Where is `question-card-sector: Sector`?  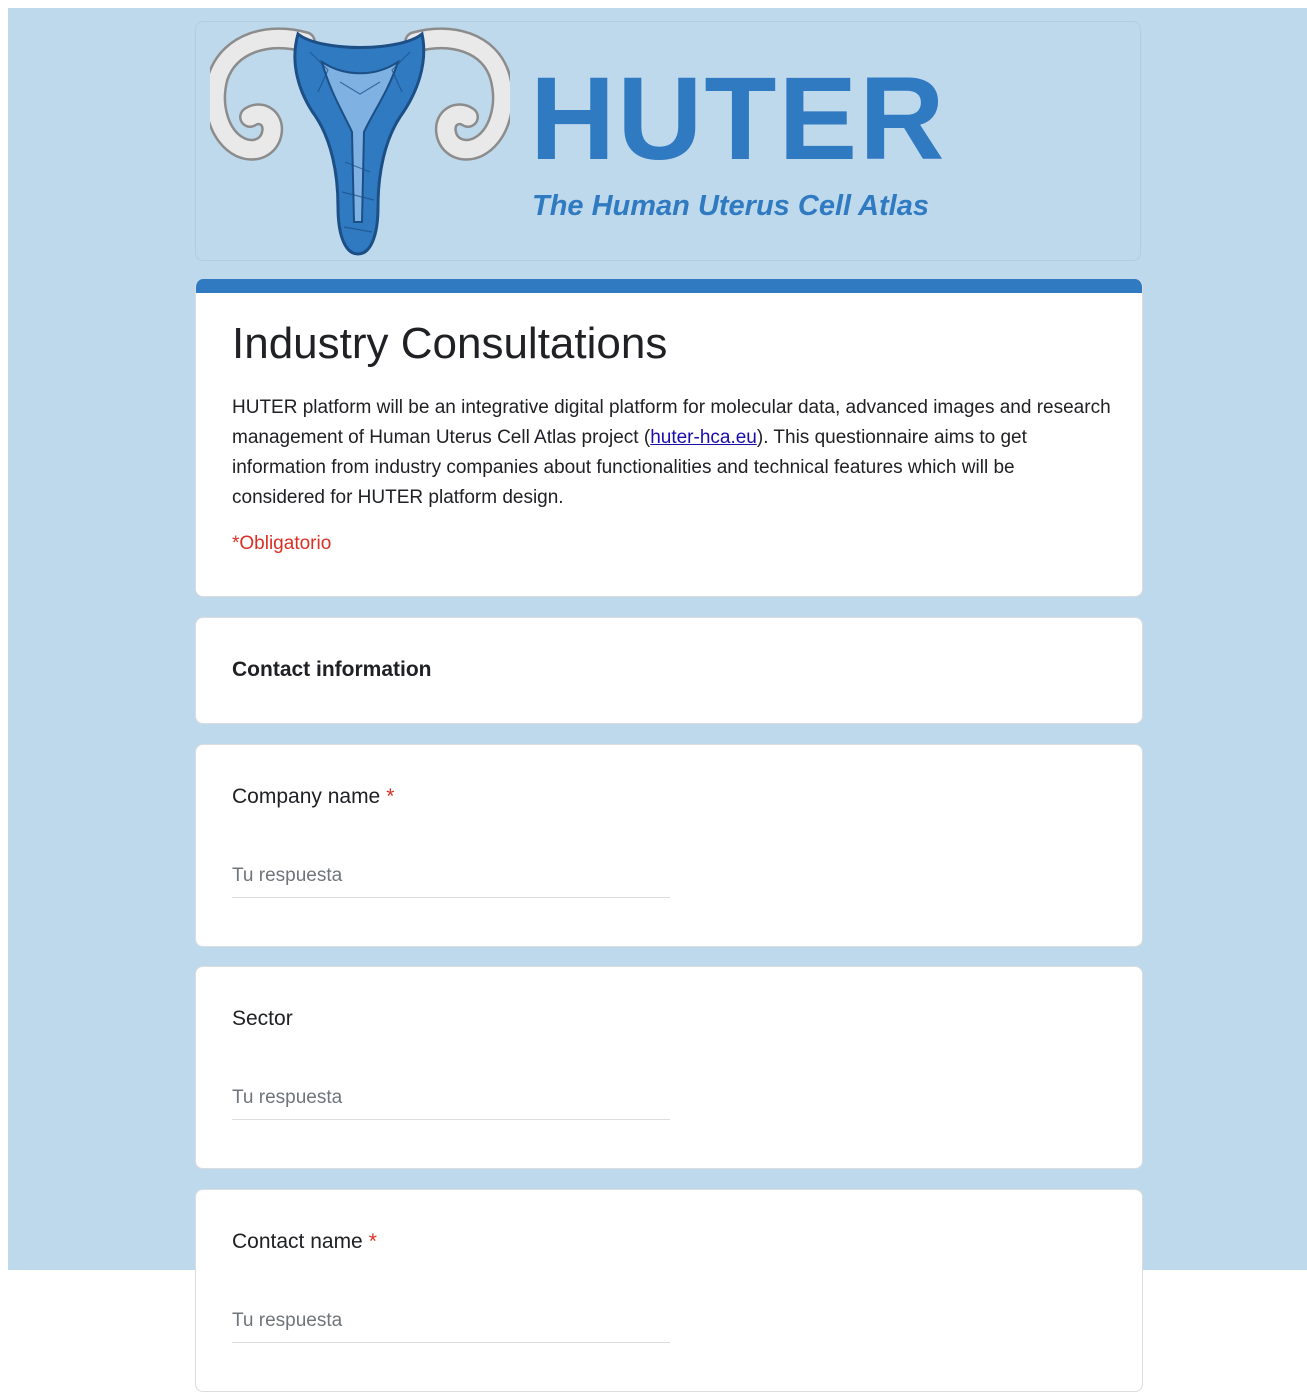
question-card-sector: Sector is located at coordinates (669, 1067).